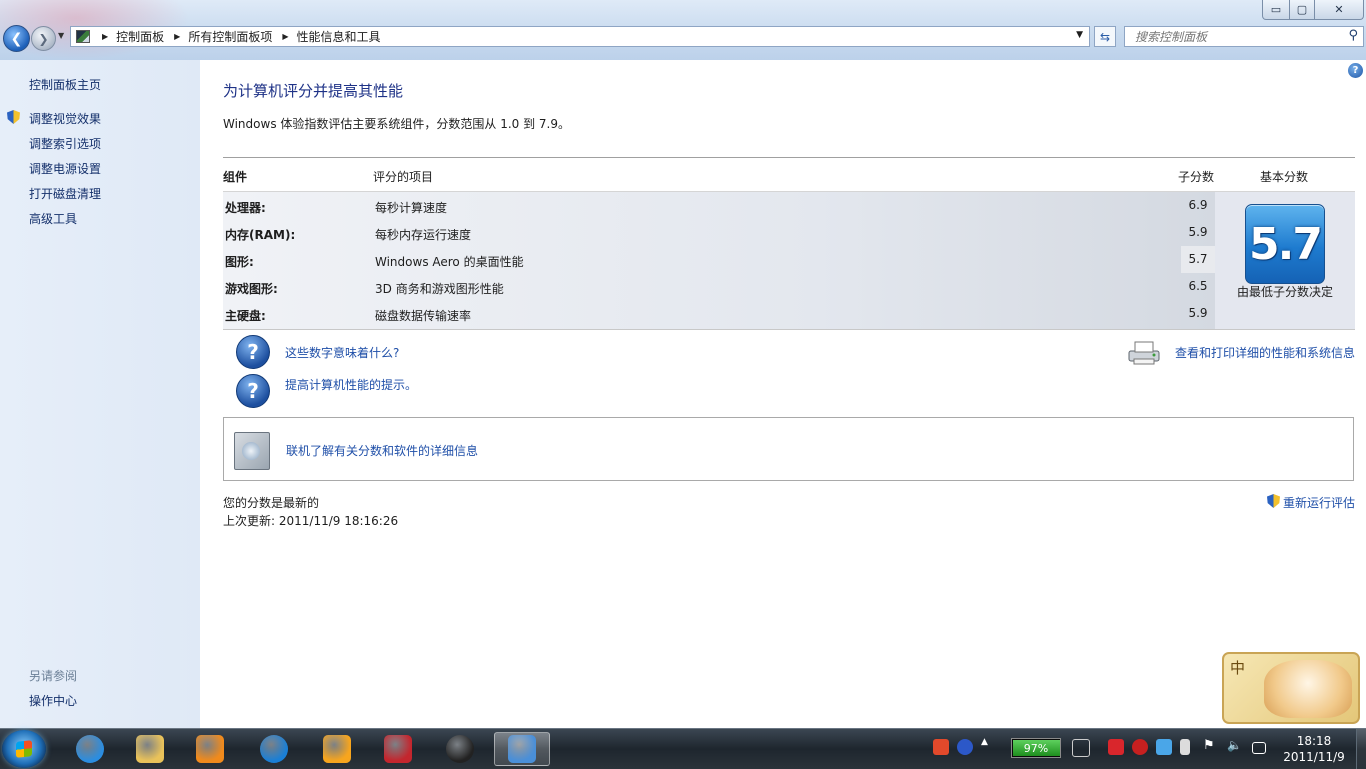 This screenshot has height=769, width=1366. I want to click on component-label: 主硬盘:, so click(245, 316).